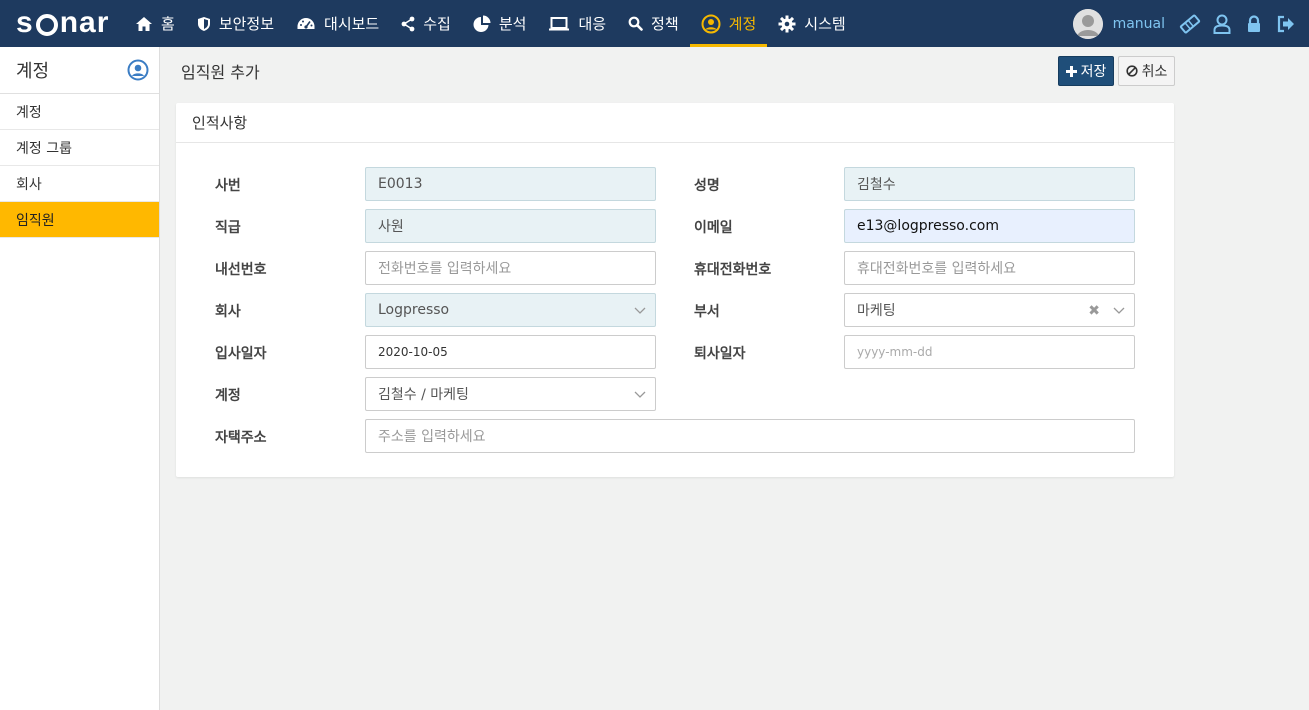 The height and width of the screenshot is (710, 1309). Describe the element at coordinates (79, 184) in the screenshot. I see `sidebar-item-companies: 회사` at that location.